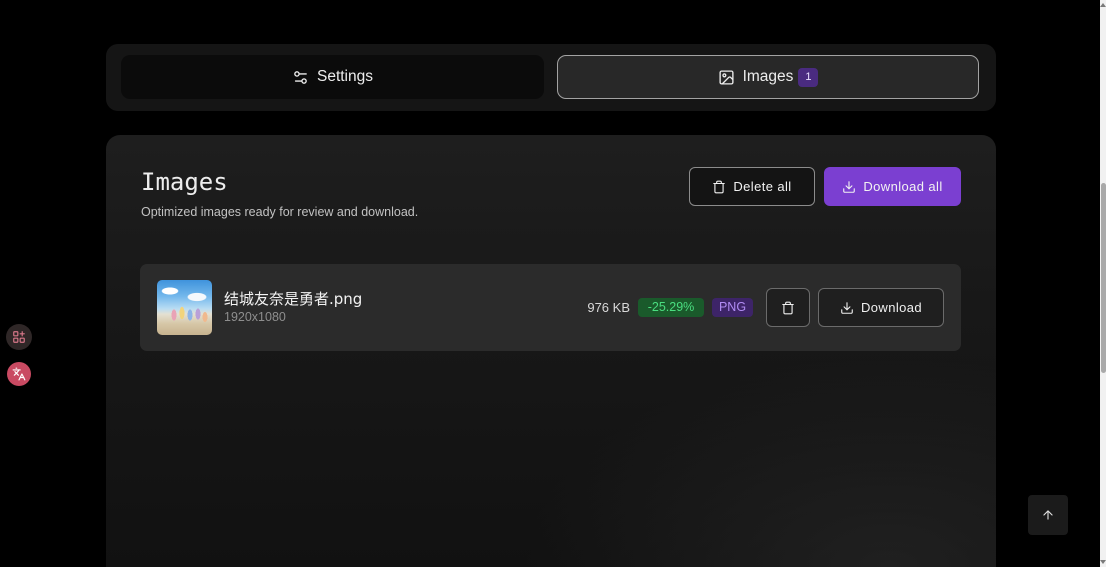  I want to click on image-icon, so click(726, 77).